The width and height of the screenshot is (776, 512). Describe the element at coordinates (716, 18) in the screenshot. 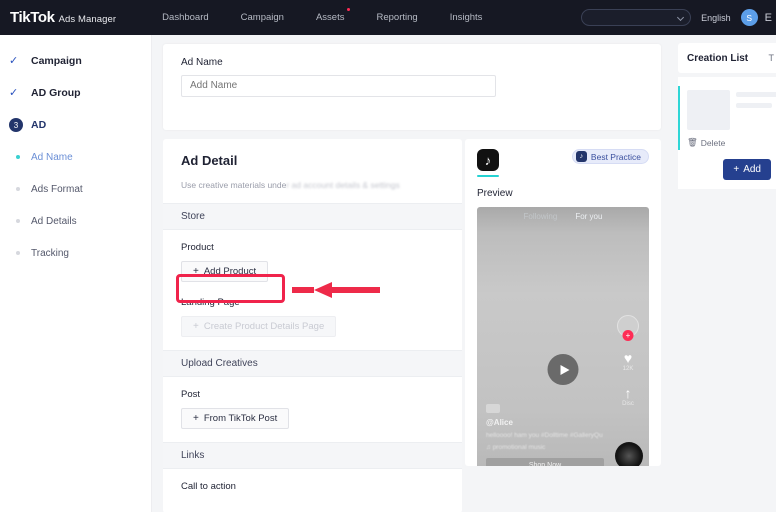

I see `language-selector: English` at that location.